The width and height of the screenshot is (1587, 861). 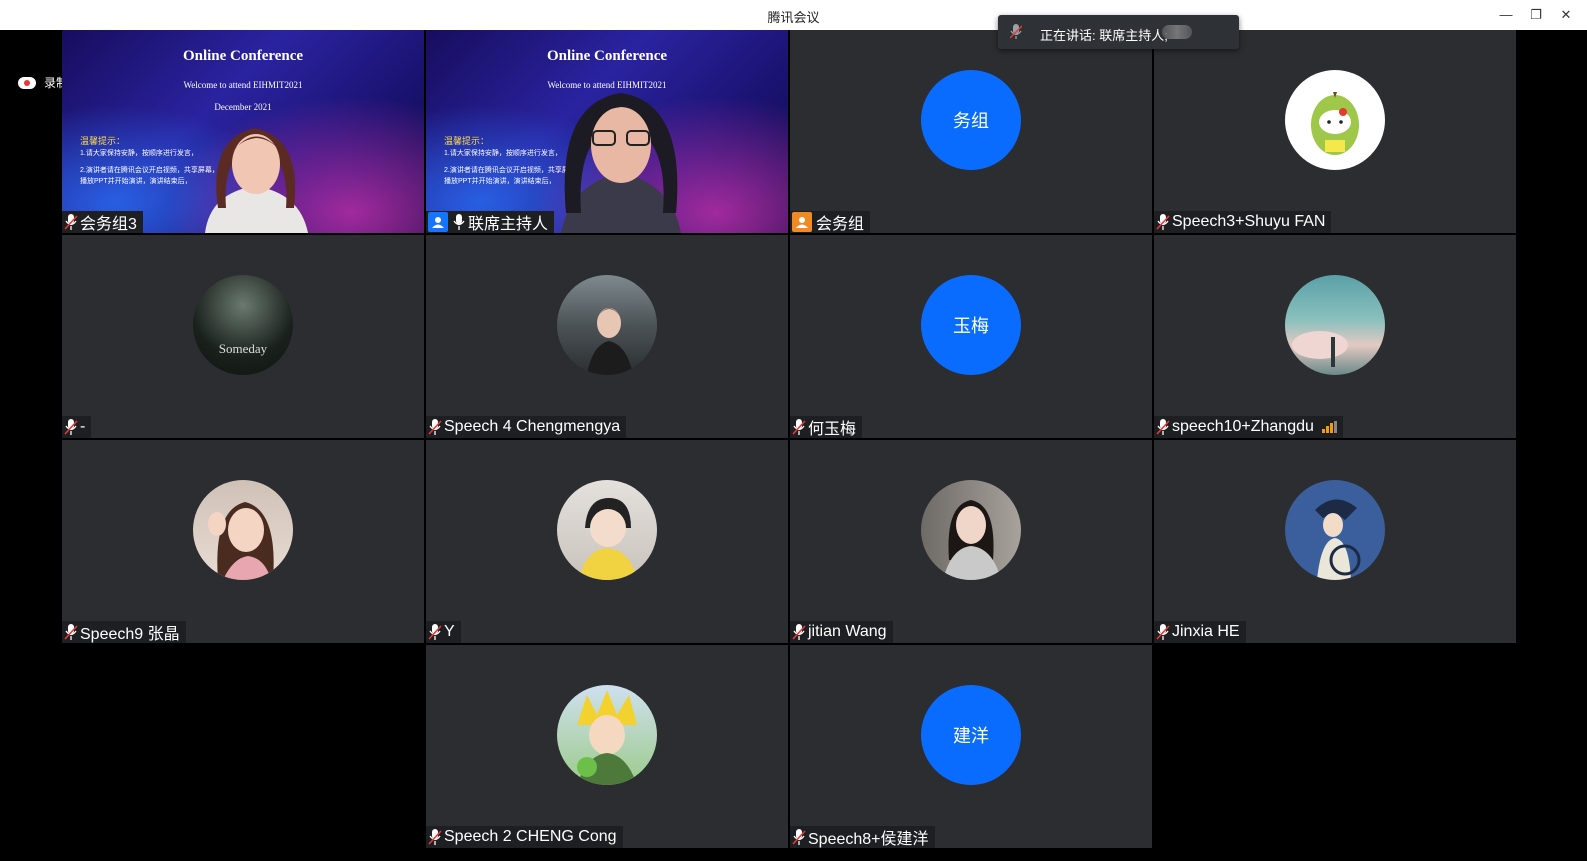 What do you see at coordinates (459, 222) in the screenshot?
I see `mic-active-icon` at bounding box center [459, 222].